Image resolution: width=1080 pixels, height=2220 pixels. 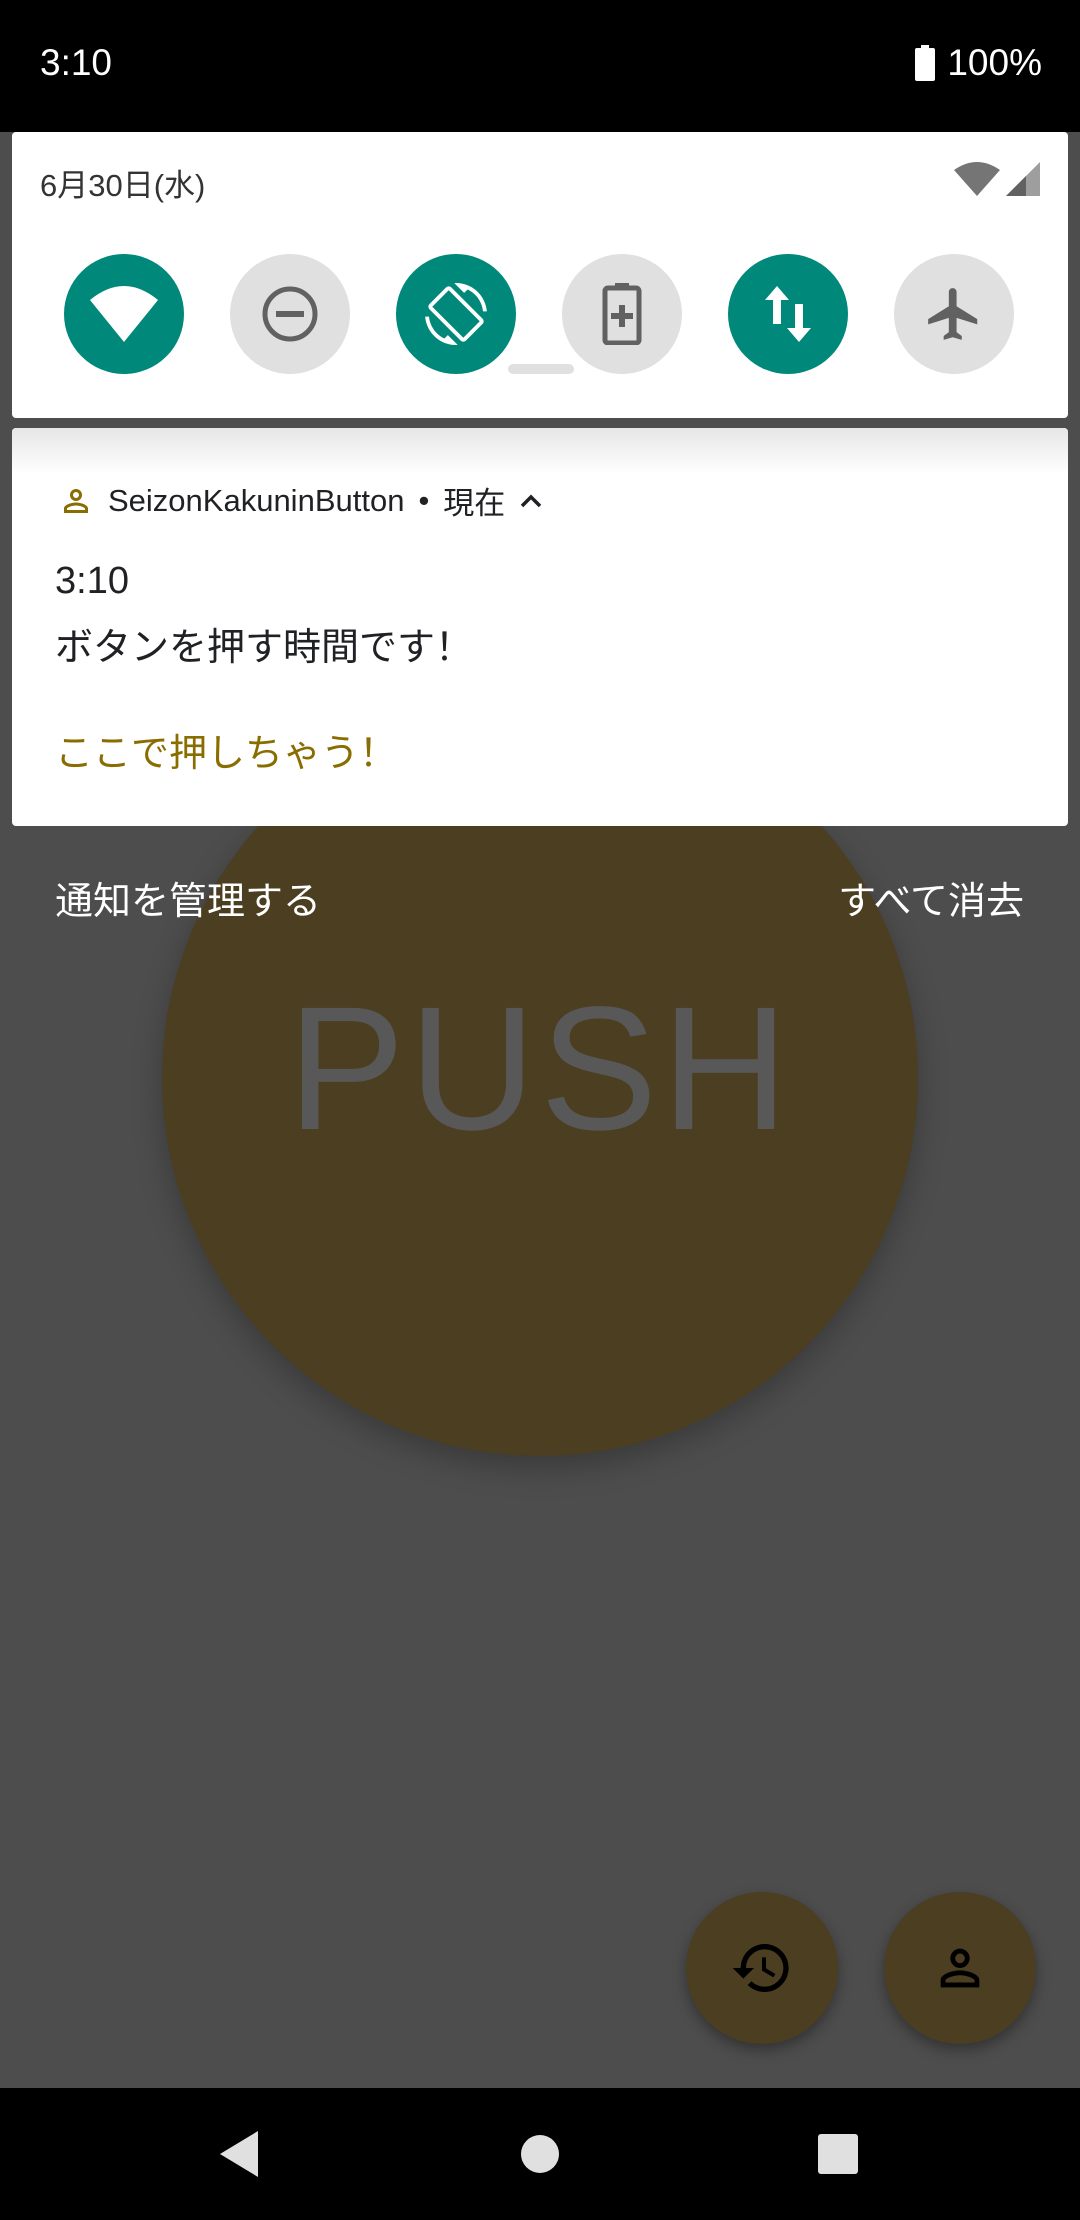 I want to click on wifi-icon, so click(x=124, y=314).